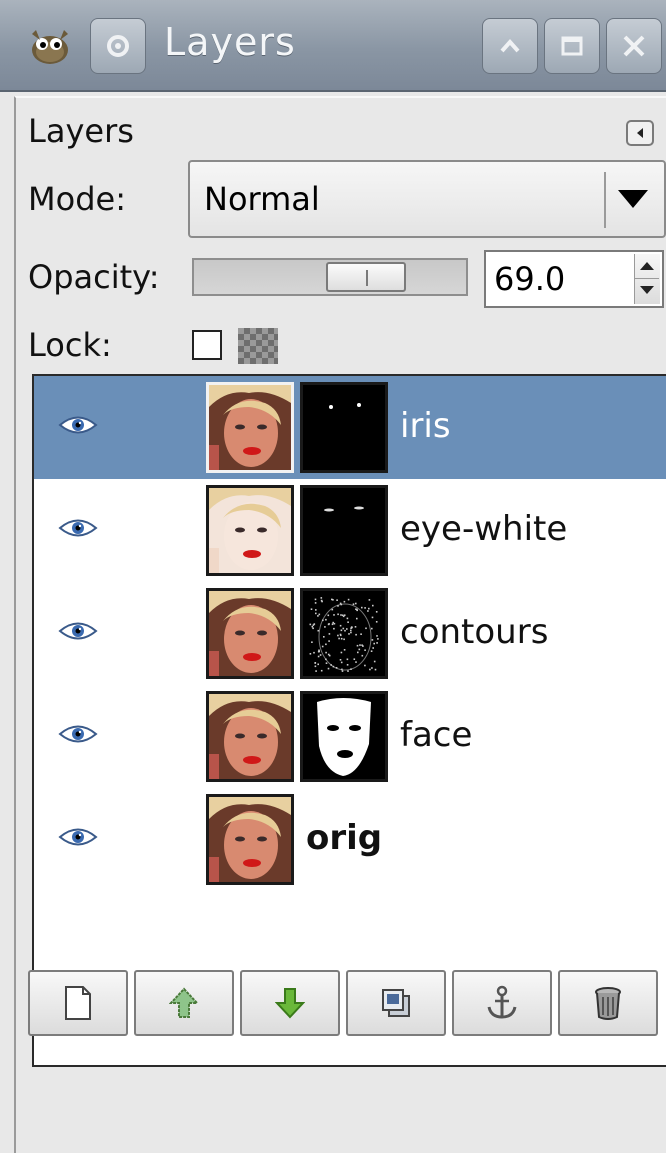 The width and height of the screenshot is (666, 1153). I want to click on duplicate-layer-icon, so click(396, 1003).